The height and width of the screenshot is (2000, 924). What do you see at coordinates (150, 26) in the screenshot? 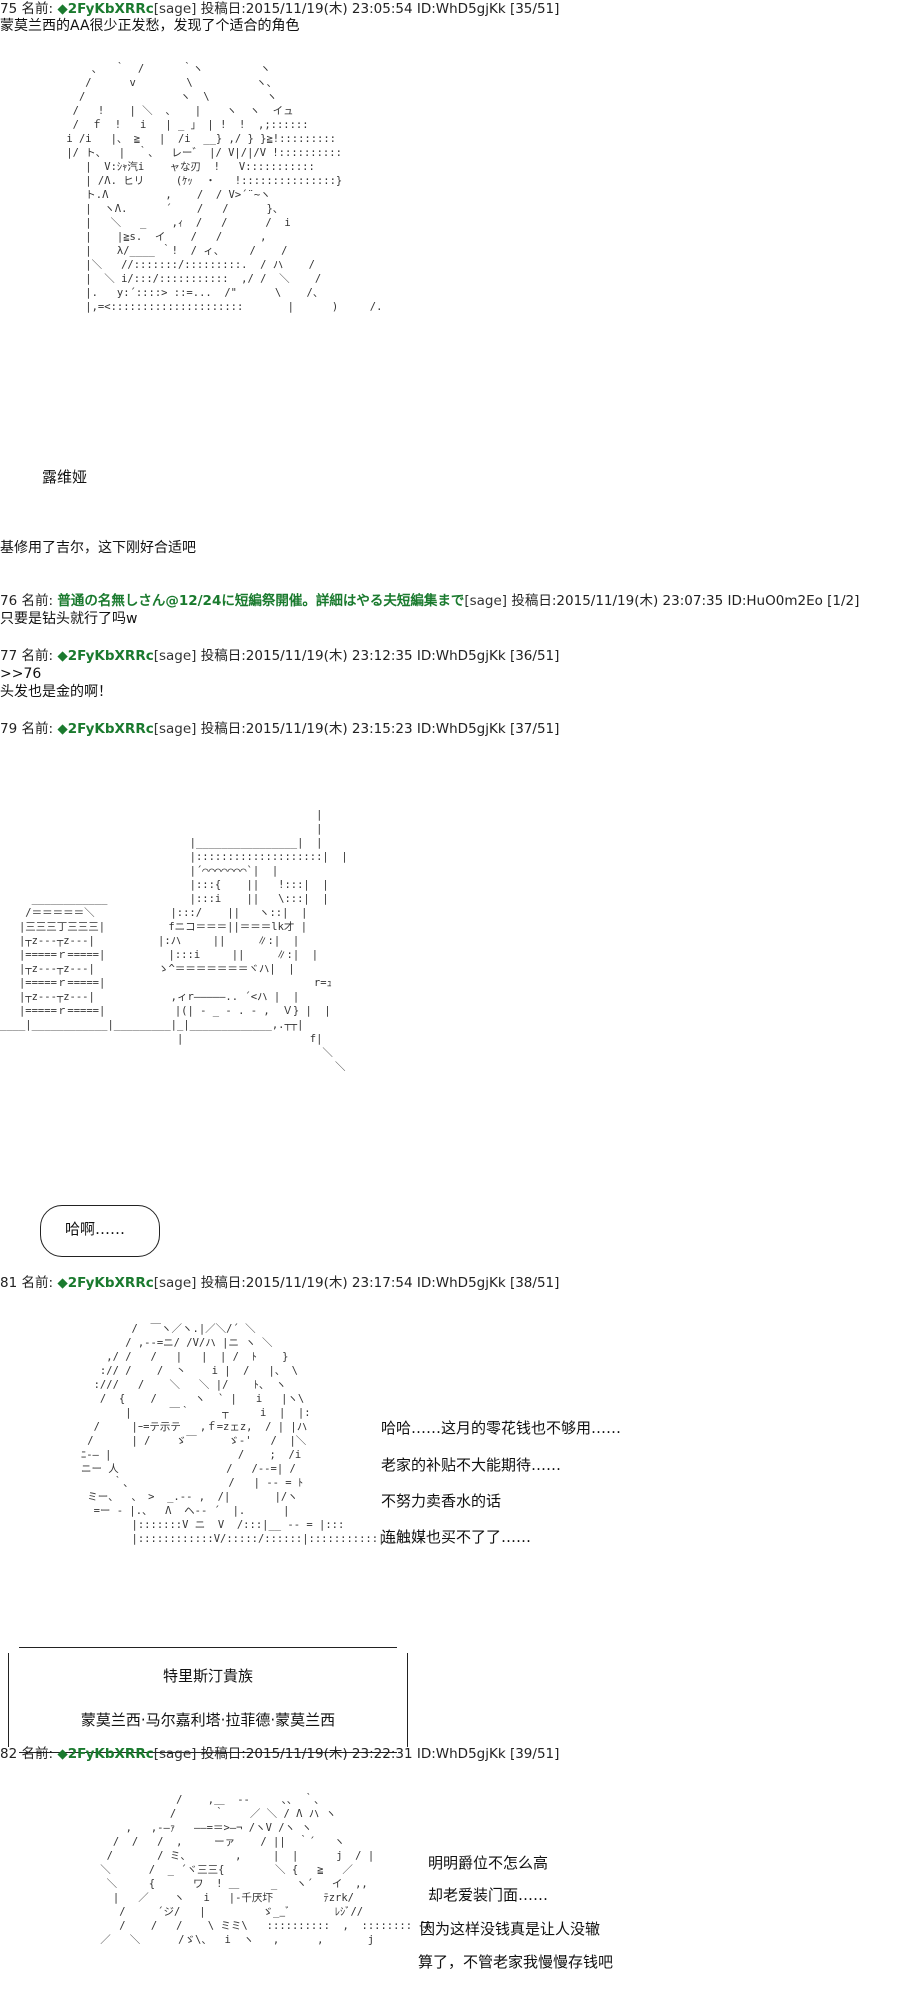
I see `post-text: 蒙莫兰西的AA很少正发愁，发现了个适合的角色` at bounding box center [150, 26].